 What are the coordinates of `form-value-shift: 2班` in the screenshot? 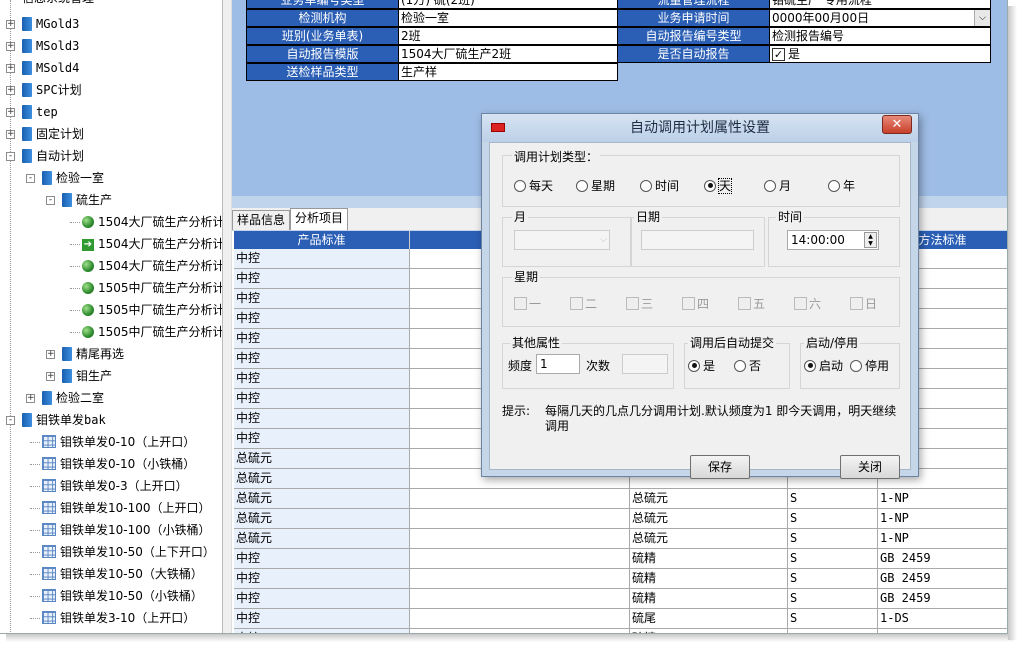 It's located at (508, 36).